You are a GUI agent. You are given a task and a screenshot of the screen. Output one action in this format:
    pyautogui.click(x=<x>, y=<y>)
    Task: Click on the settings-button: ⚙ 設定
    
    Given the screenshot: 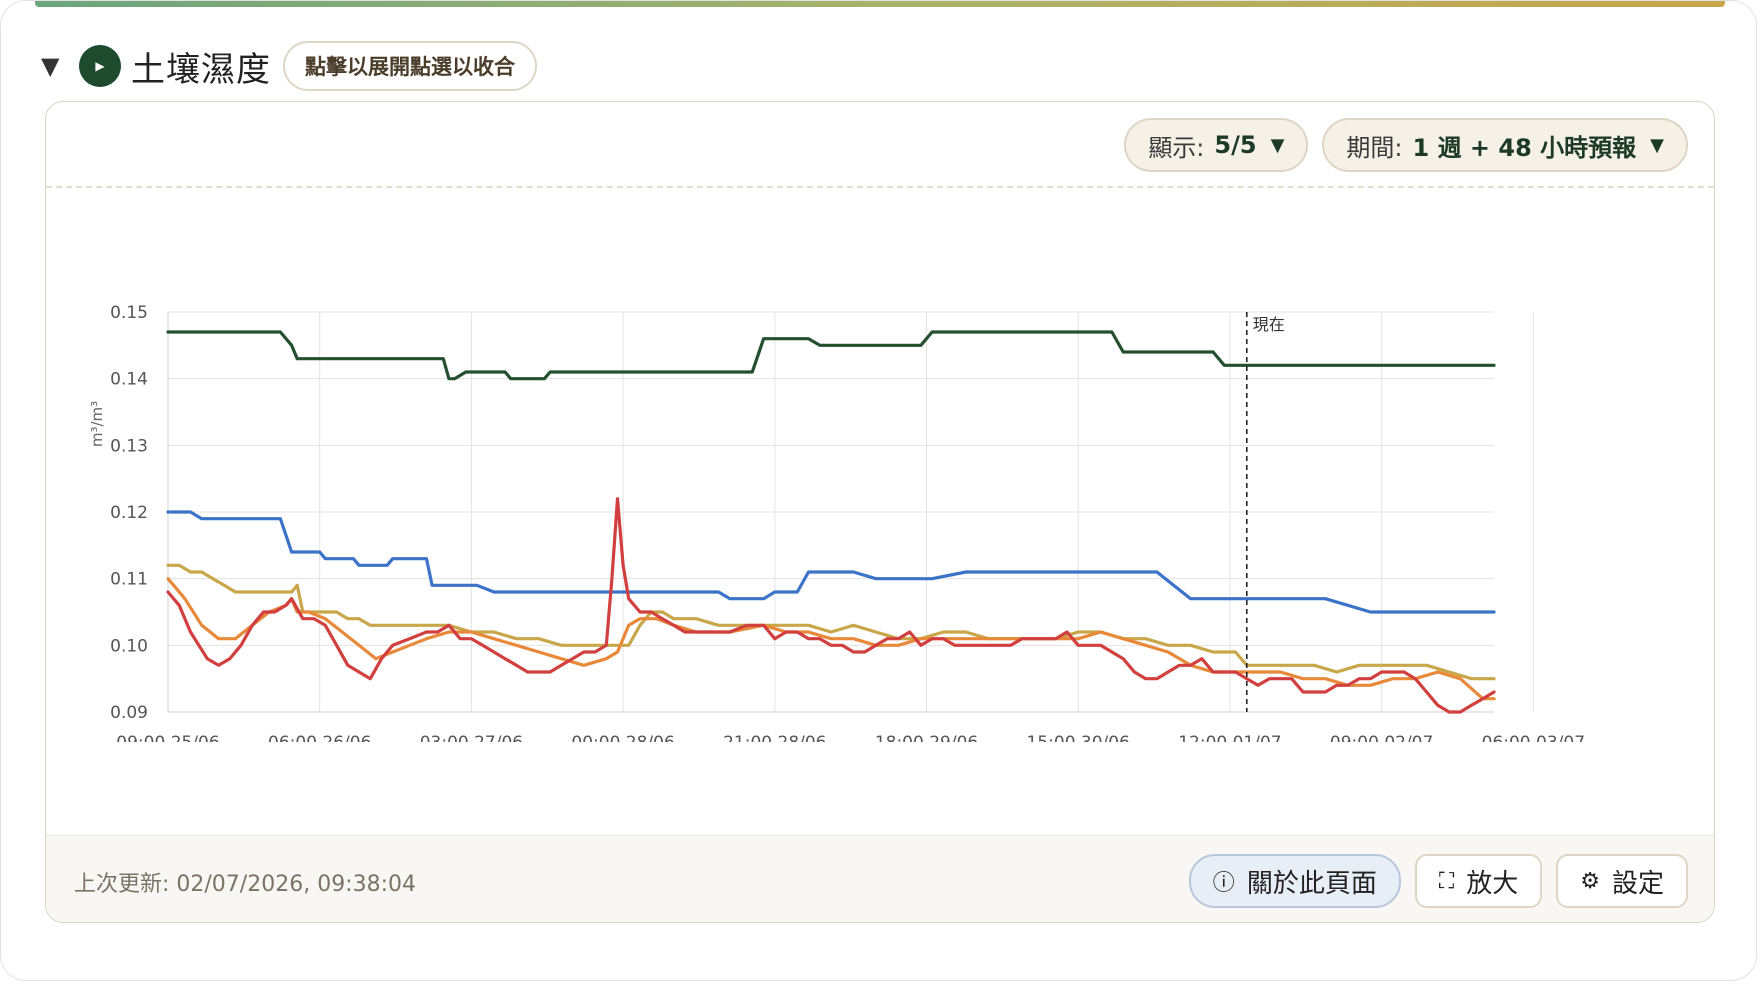 What is the action you would take?
    pyautogui.click(x=1622, y=881)
    